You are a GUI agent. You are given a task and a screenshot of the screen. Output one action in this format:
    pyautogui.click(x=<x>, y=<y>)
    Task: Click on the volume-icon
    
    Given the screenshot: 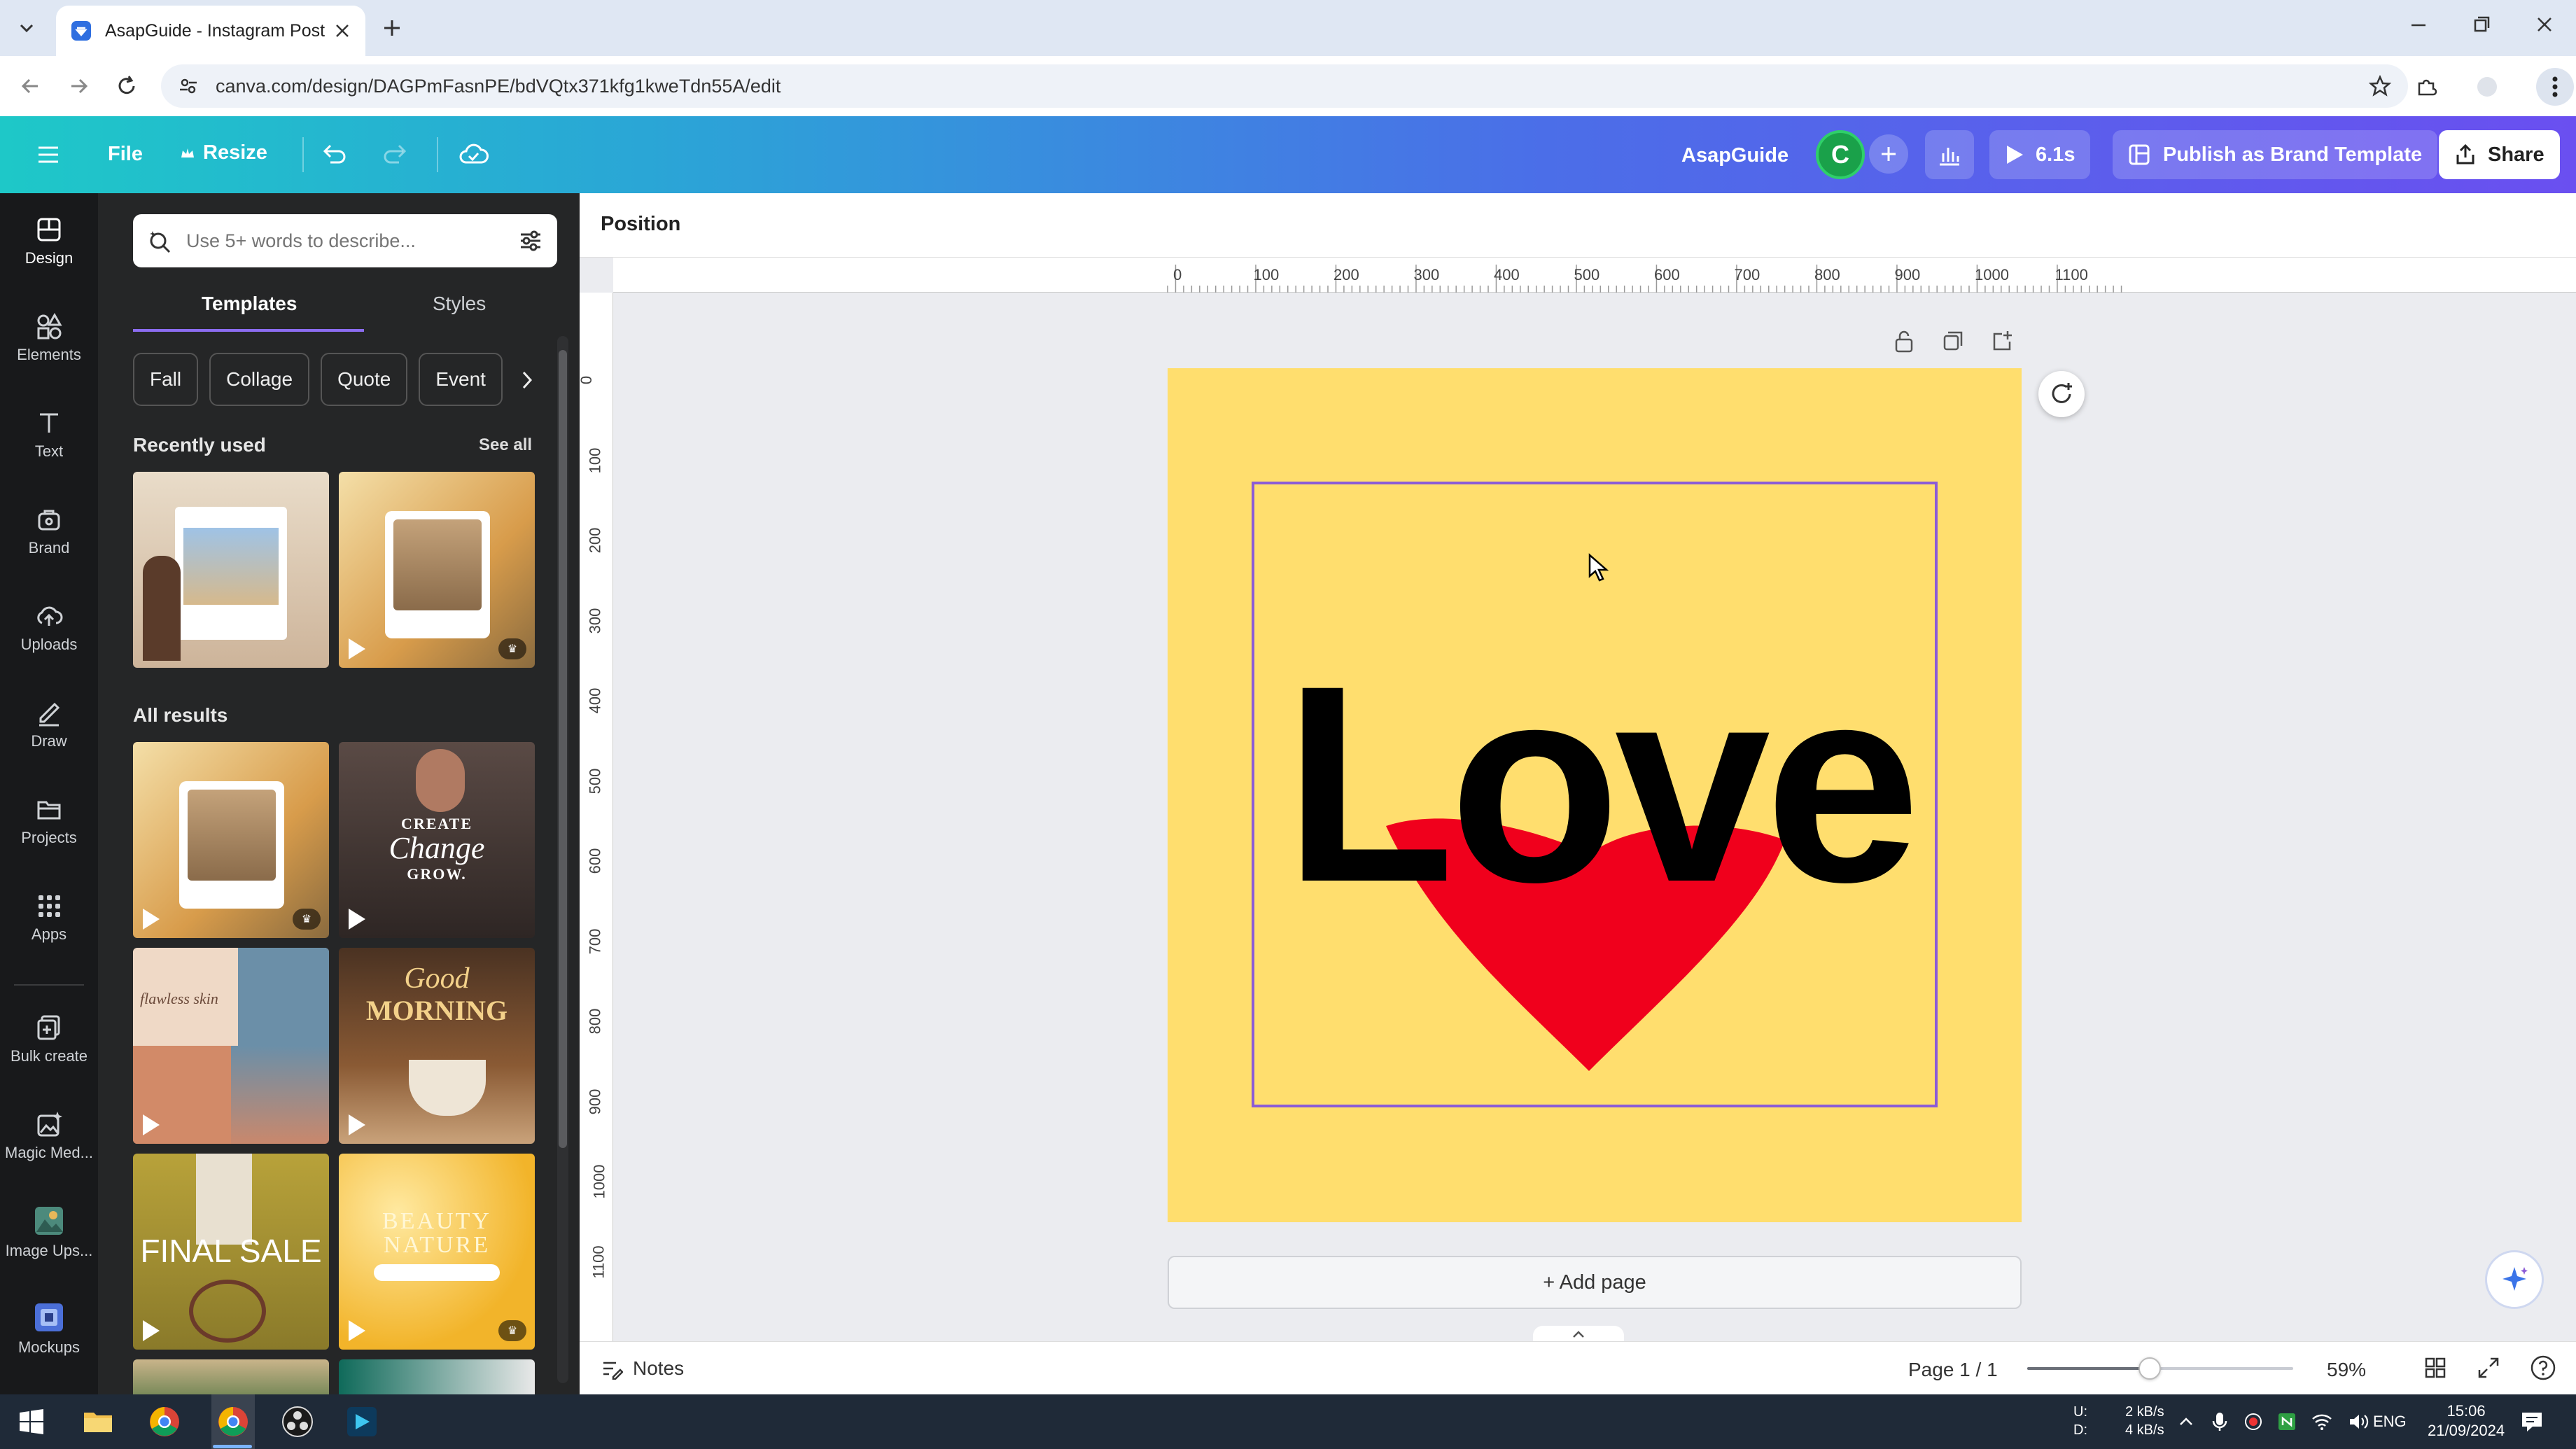 What is the action you would take?
    pyautogui.click(x=2358, y=1422)
    